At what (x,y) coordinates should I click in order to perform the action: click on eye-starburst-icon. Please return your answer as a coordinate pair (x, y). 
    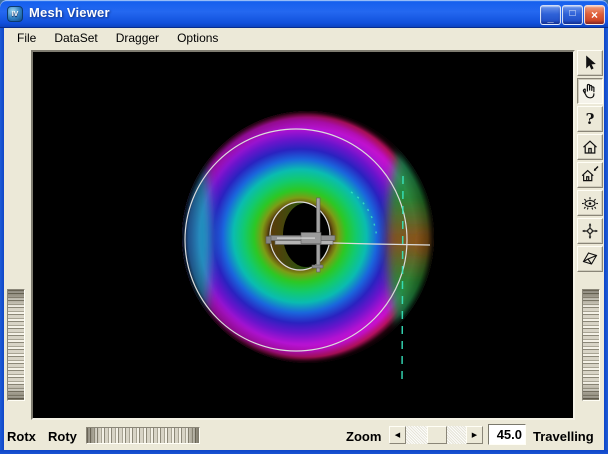
    Looking at the image, I should click on (590, 203).